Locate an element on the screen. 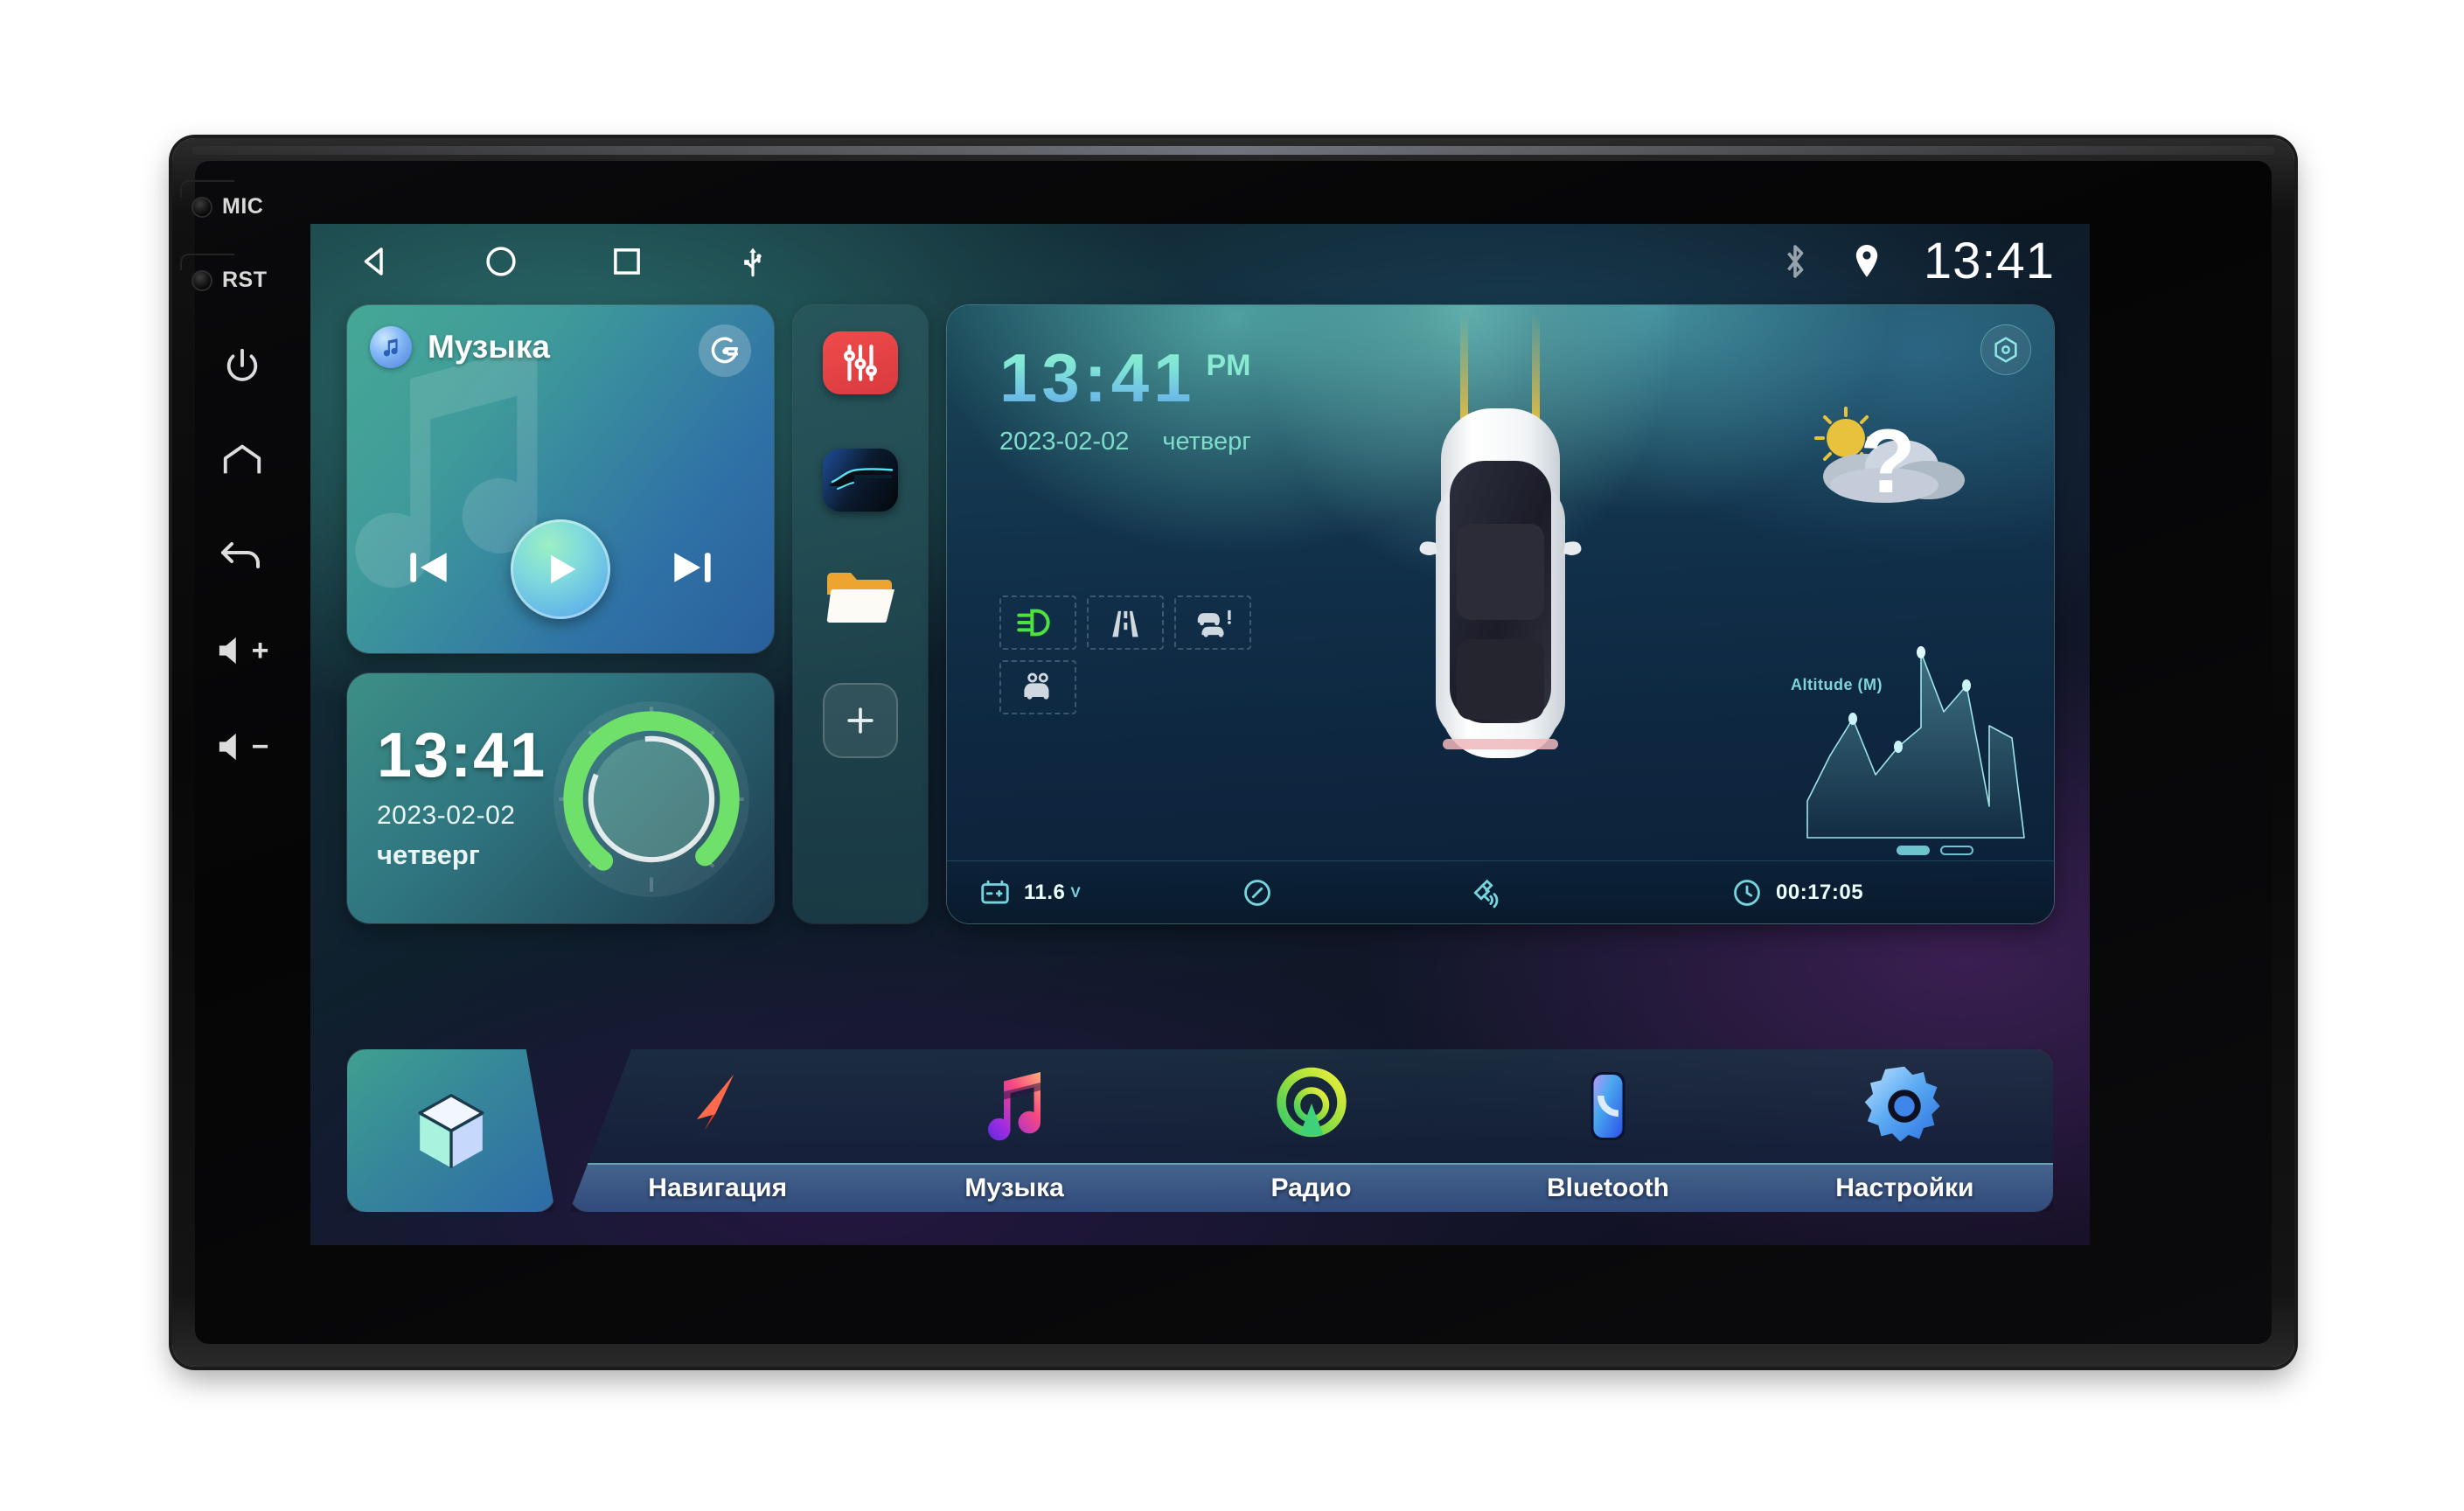 The image size is (2464, 1511). compass-status is located at coordinates (1355, 892).